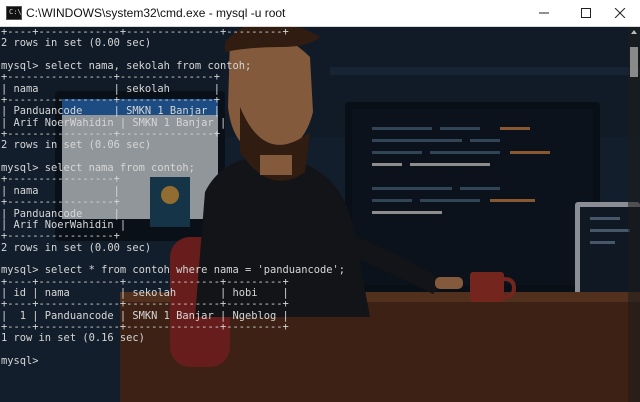  Describe the element at coordinates (114, 122) in the screenshot. I see `console-line: | Arif NoerWahidin | SMKN 1 Banjar |` at that location.